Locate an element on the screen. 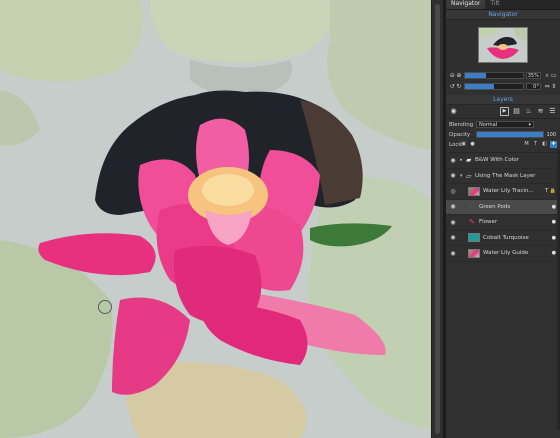 The width and height of the screenshot is (560, 438). merge-layer-icon: M is located at coordinates (526, 144).